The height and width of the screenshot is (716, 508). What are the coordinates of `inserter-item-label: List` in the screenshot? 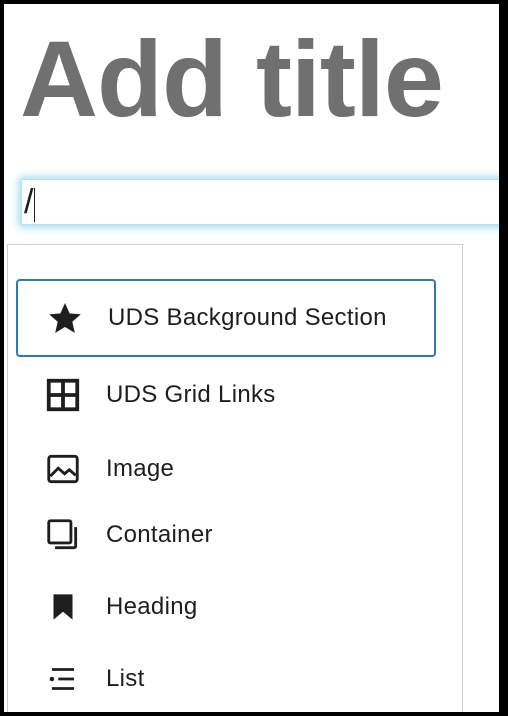 It's located at (125, 678).